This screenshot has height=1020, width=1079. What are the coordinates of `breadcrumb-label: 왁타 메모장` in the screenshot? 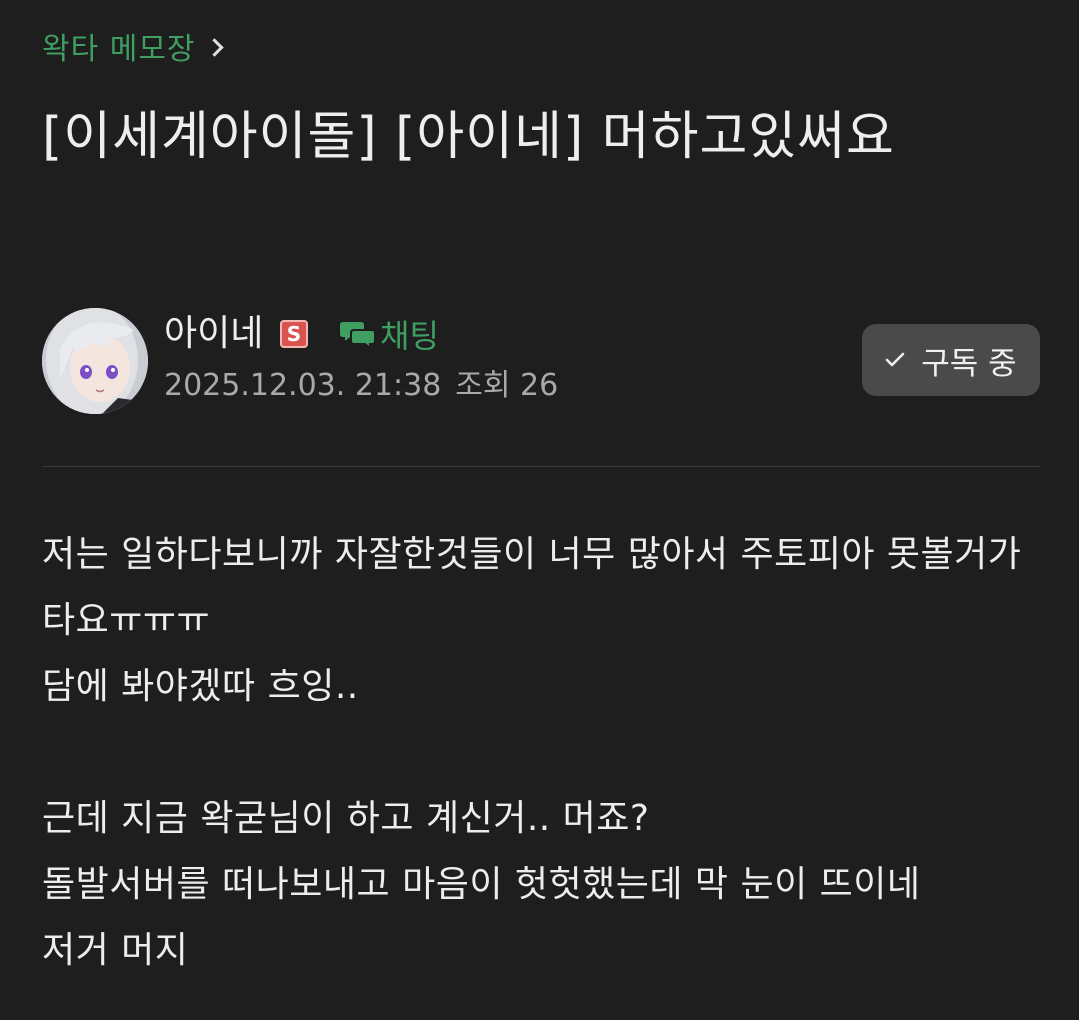 It's located at (119, 49).